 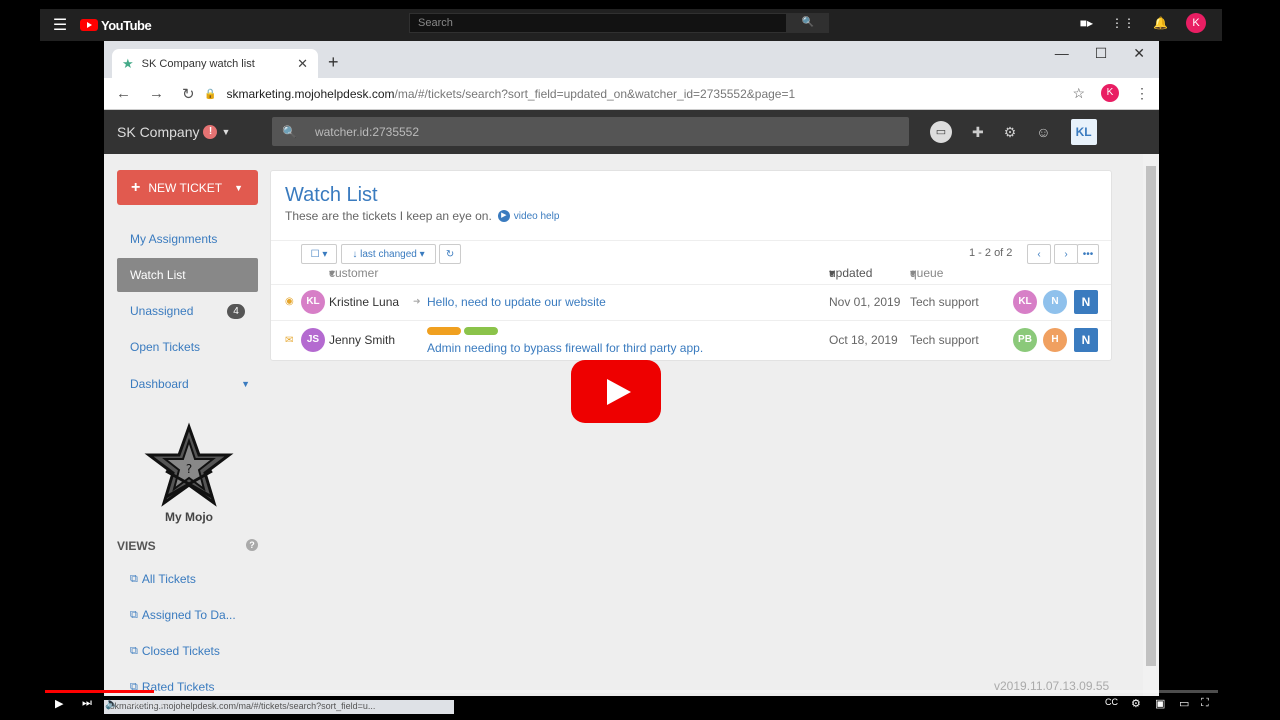 What do you see at coordinates (1062, 53) in the screenshot?
I see `minimize-icon: —` at bounding box center [1062, 53].